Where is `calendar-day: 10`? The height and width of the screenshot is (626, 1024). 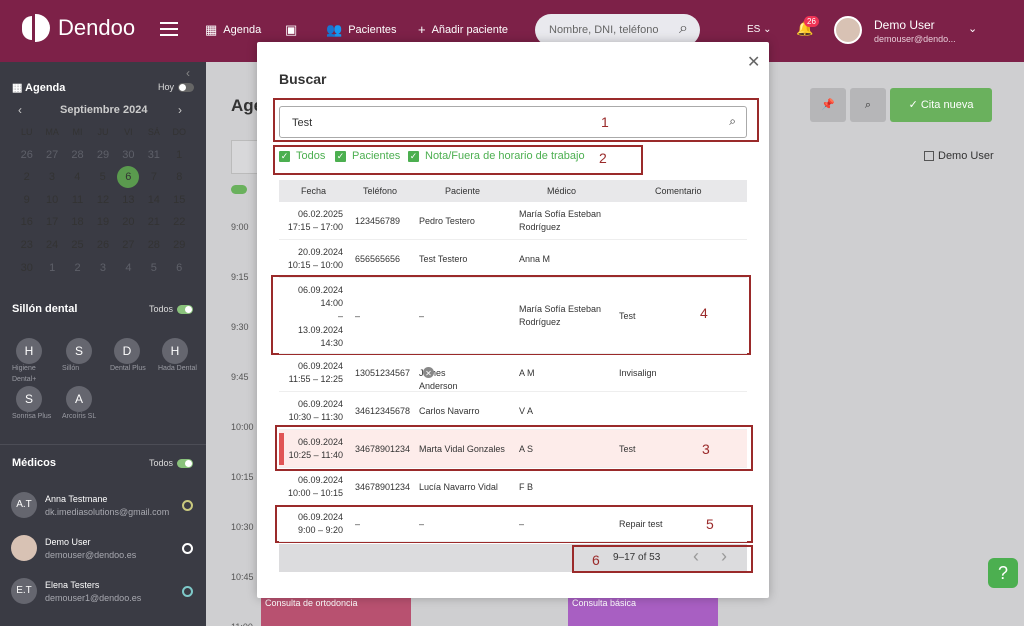
calendar-day: 10 is located at coordinates (51, 200).